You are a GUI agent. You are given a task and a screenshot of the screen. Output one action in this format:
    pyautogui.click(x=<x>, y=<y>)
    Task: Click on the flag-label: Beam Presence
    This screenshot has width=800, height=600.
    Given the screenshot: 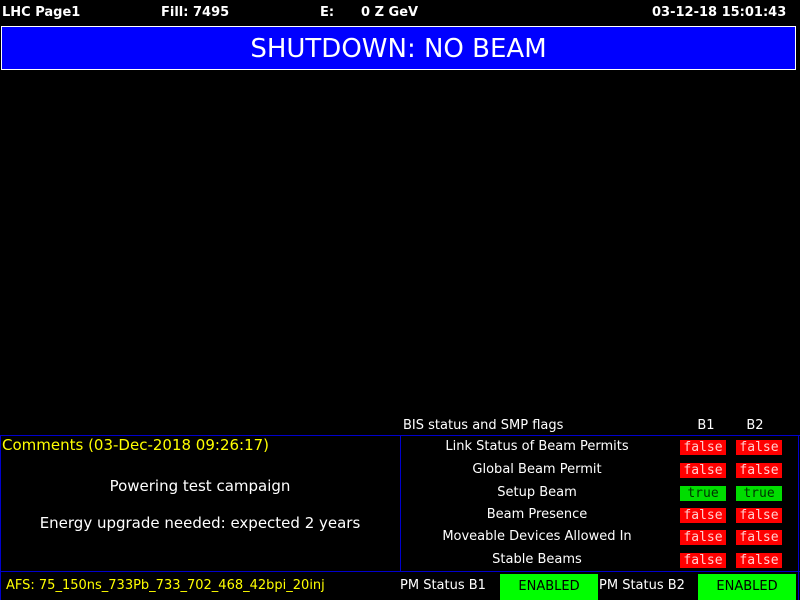 What is the action you would take?
    pyautogui.click(x=537, y=514)
    